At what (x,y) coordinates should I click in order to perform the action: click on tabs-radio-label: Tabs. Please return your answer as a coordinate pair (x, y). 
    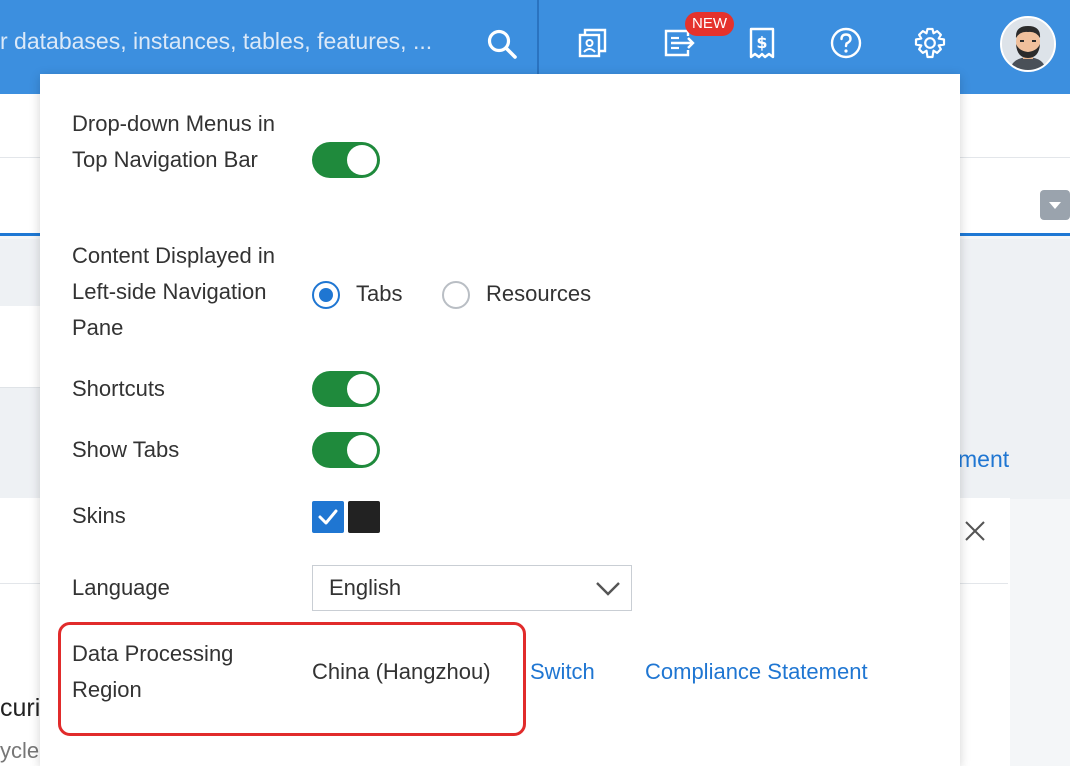
    Looking at the image, I should click on (379, 294).